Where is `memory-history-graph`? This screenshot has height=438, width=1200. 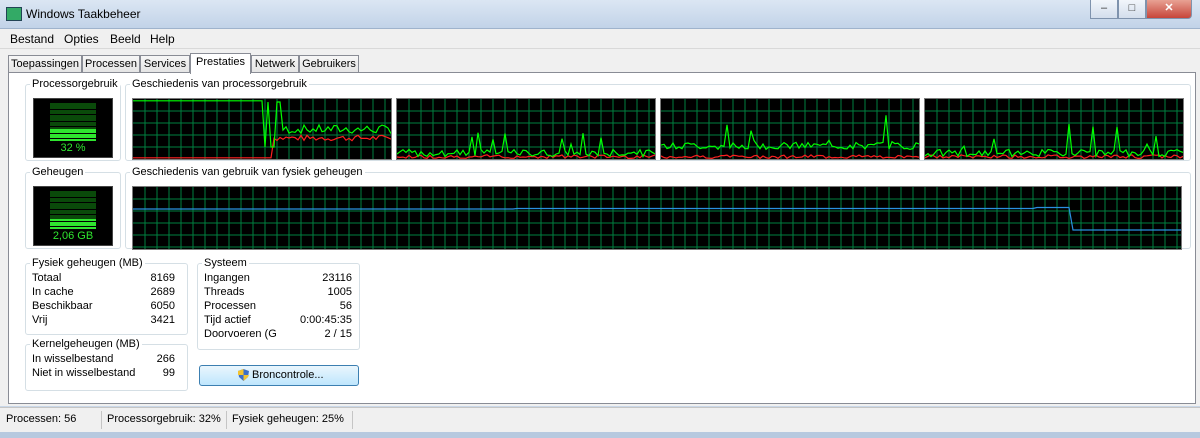
memory-history-graph is located at coordinates (657, 218).